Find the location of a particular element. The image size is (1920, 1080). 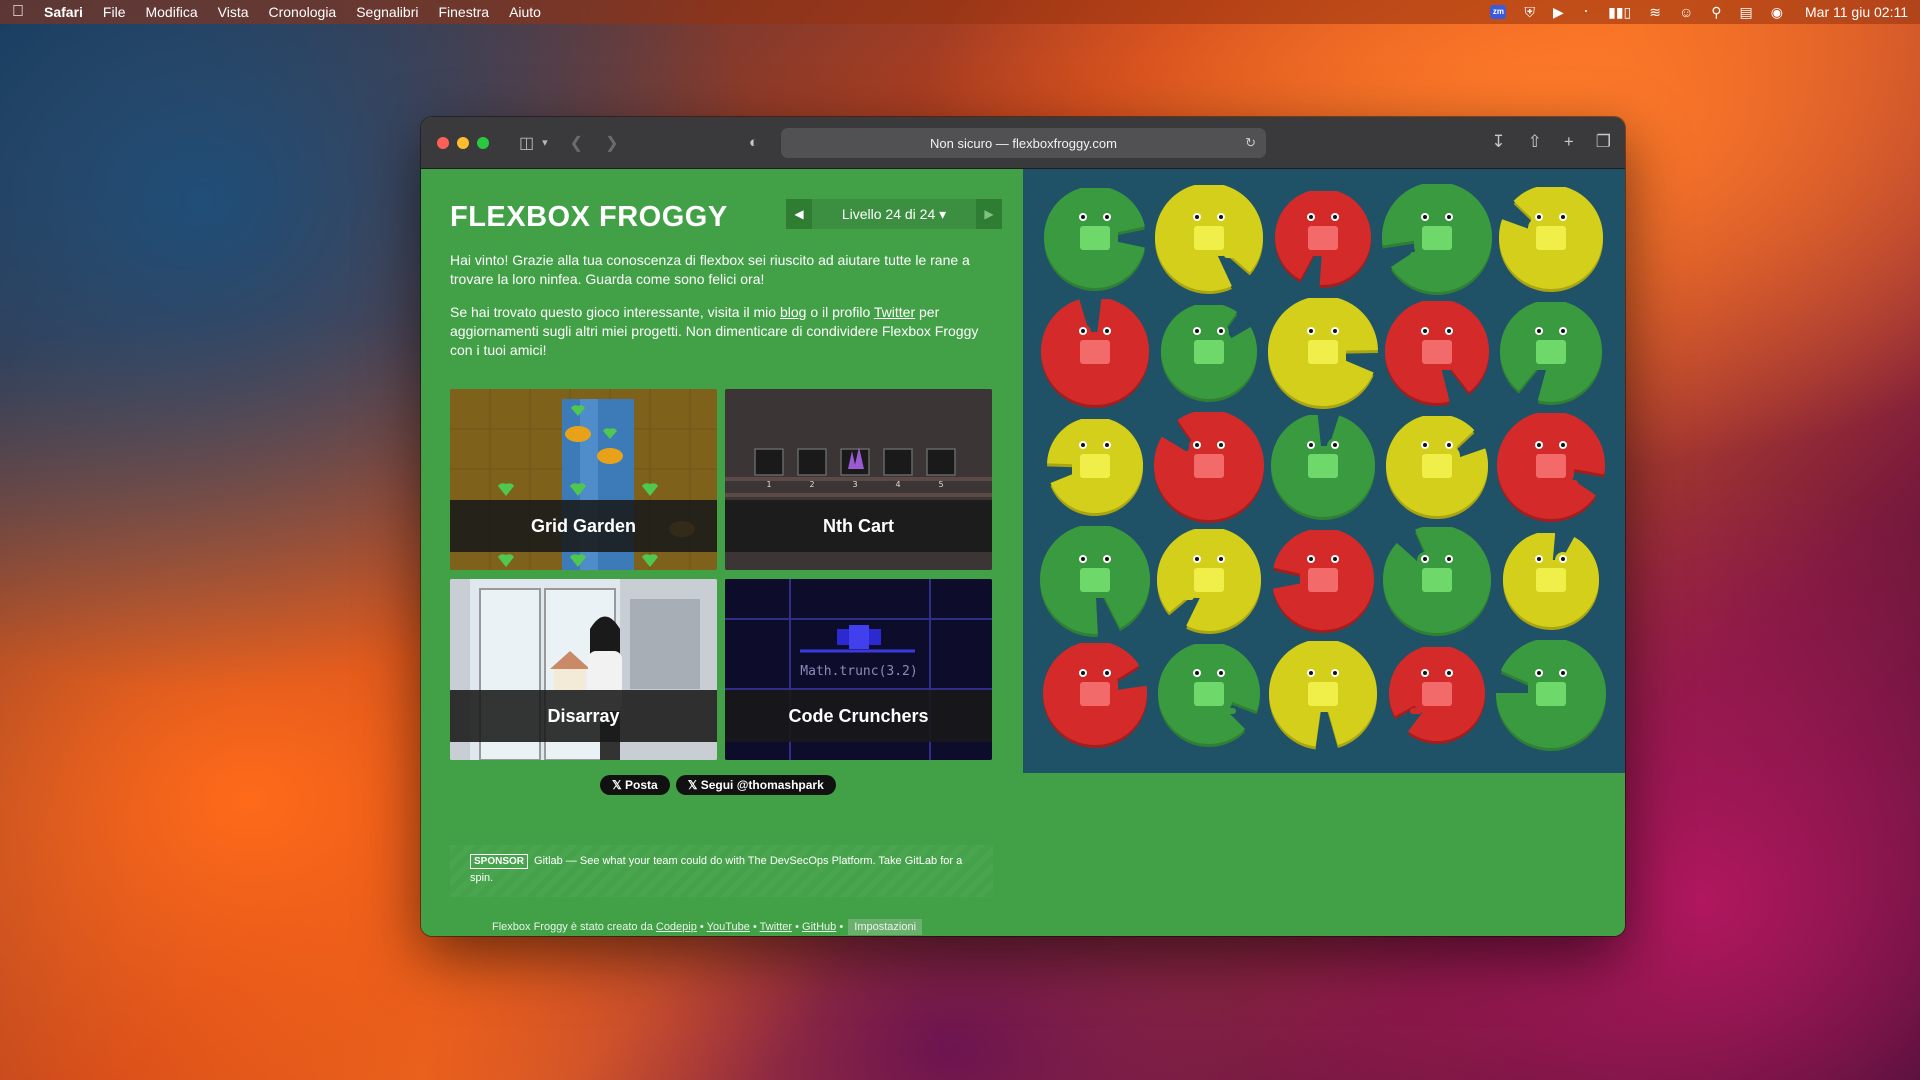

game-title: FLEXBOX FROGGY is located at coordinates (589, 217).